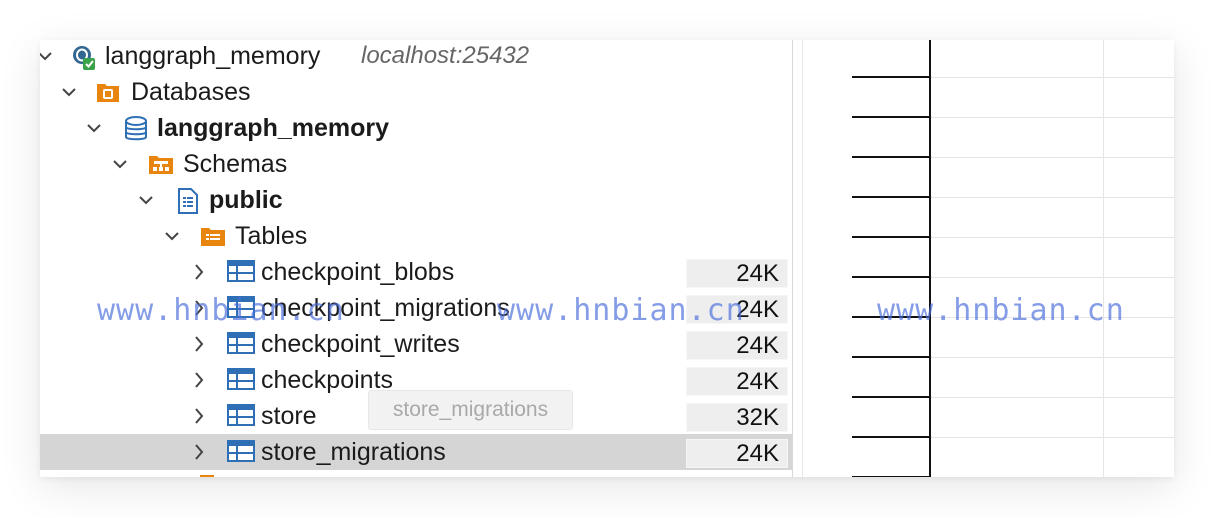  Describe the element at coordinates (160, 164) in the screenshot. I see `schemas-folder-icon` at that location.